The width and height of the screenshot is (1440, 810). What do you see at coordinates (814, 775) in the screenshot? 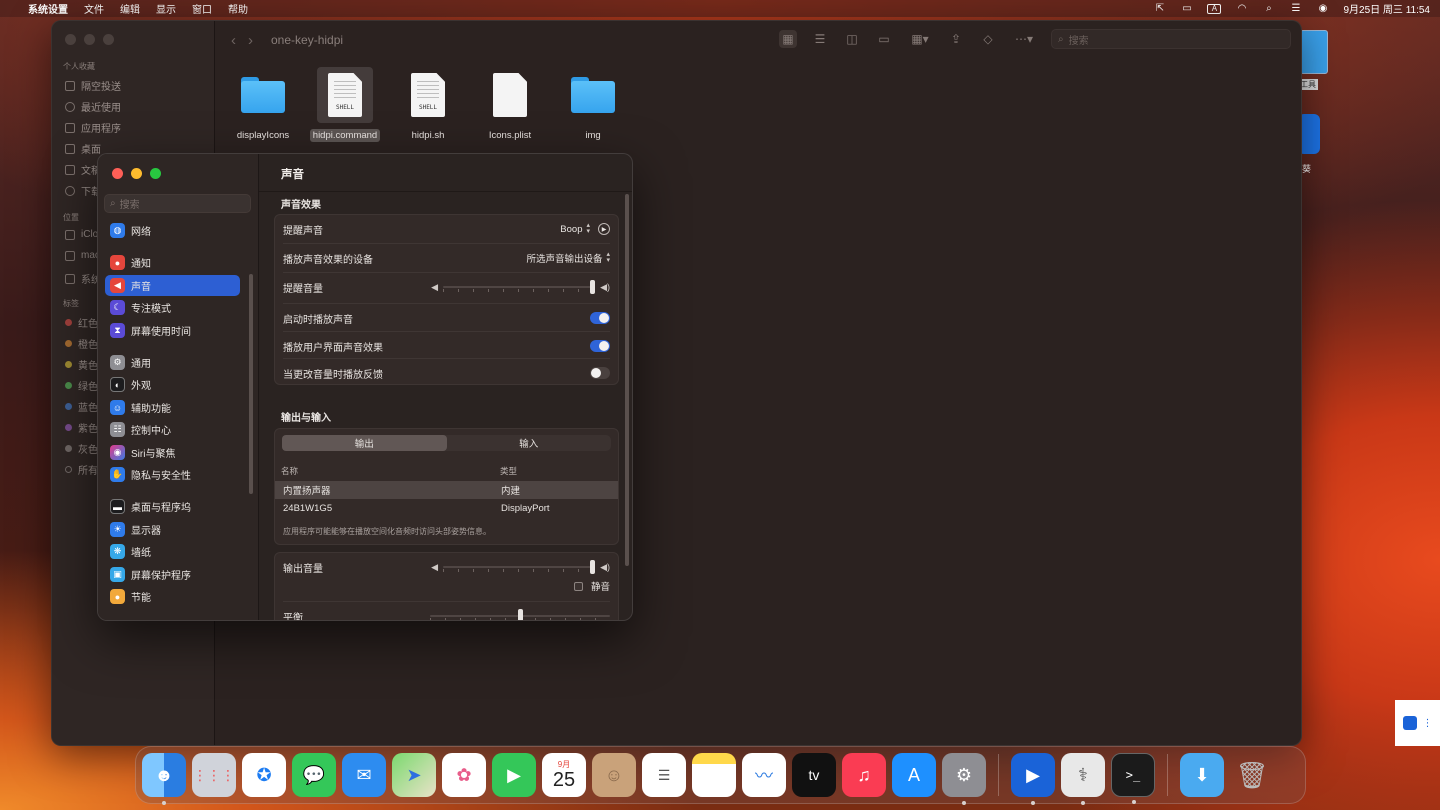
I see `apple-tv-app-icon: tv` at bounding box center [814, 775].